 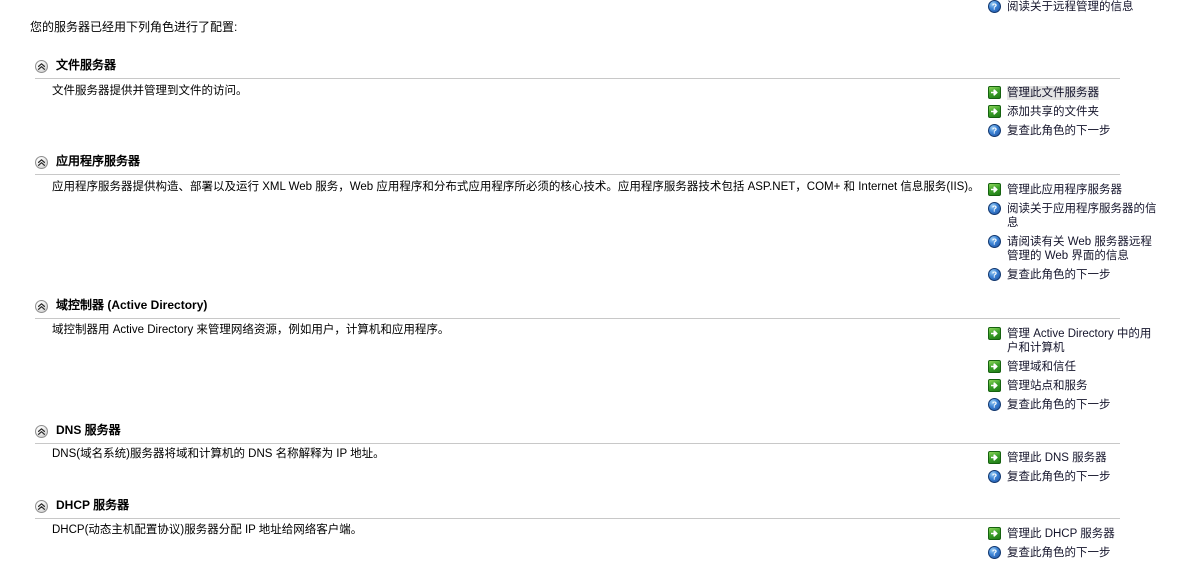 I want to click on task-link-label: 请阅读有关 Web 服务器远程管理的 Web 界面的信息, so click(x=1079, y=249).